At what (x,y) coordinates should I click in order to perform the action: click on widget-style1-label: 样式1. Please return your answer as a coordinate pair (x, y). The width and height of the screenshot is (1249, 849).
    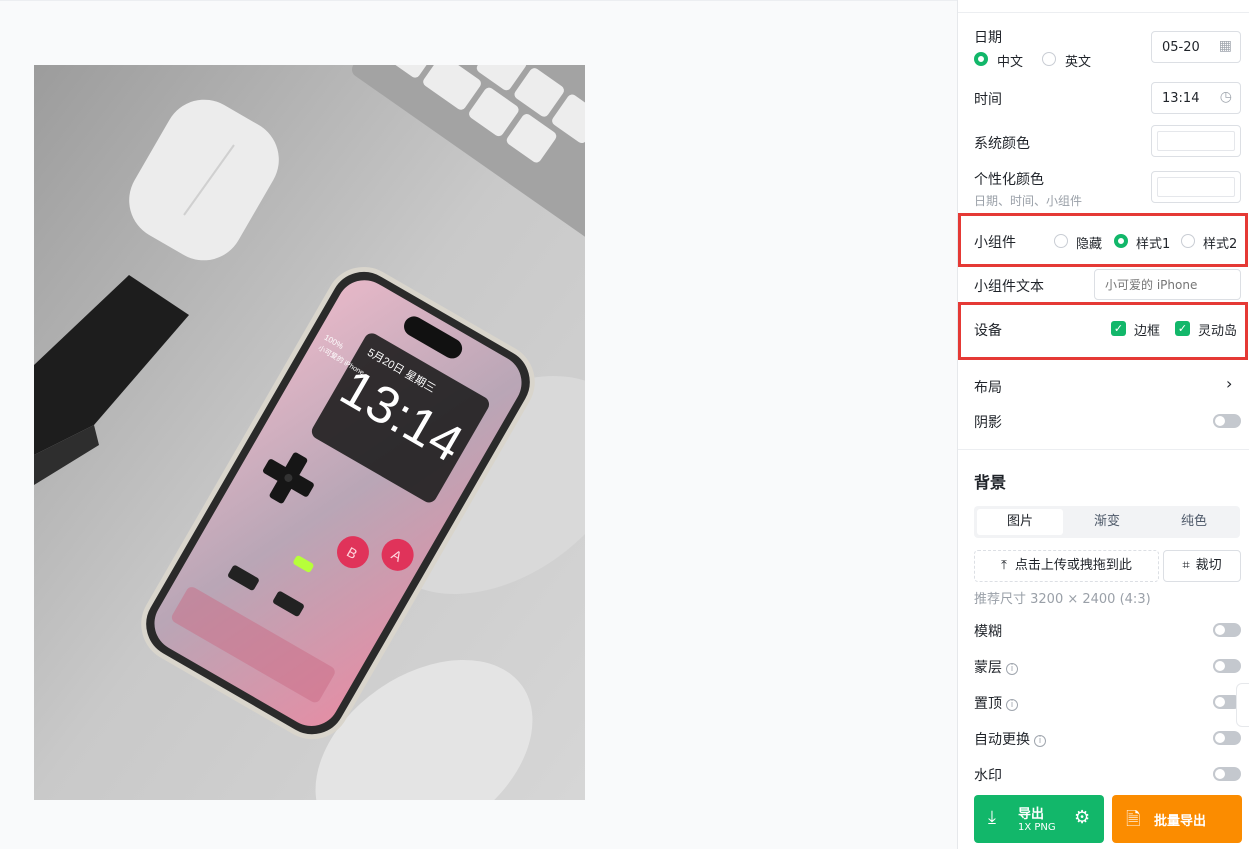
    Looking at the image, I should click on (1153, 244).